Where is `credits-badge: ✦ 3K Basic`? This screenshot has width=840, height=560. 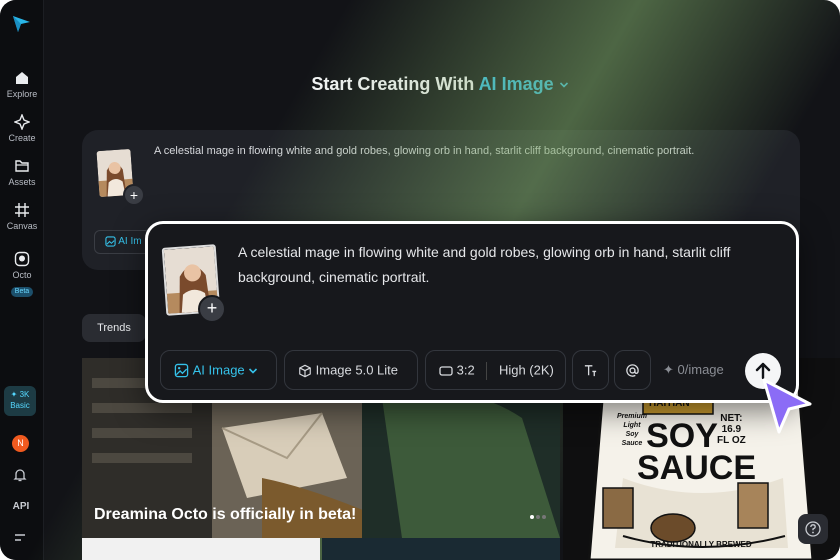 credits-badge: ✦ 3K Basic is located at coordinates (20, 401).